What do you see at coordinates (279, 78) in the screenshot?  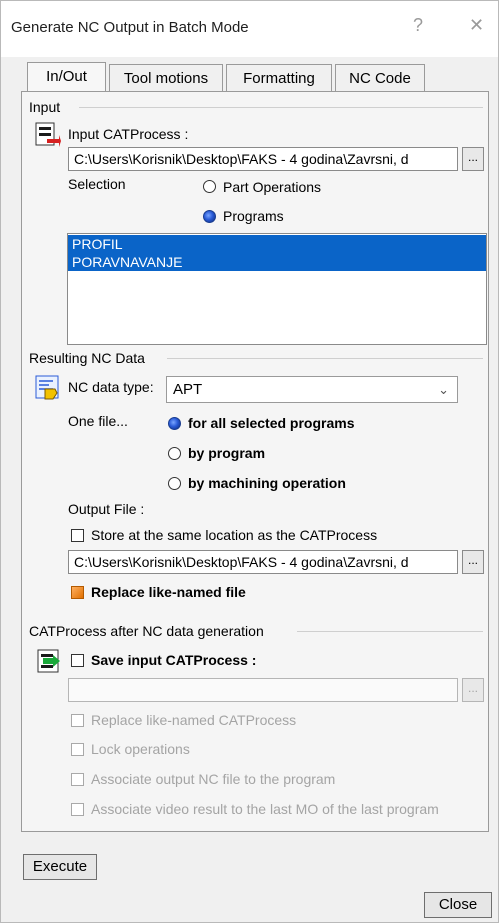 I see `tab-formatting: Formatting` at bounding box center [279, 78].